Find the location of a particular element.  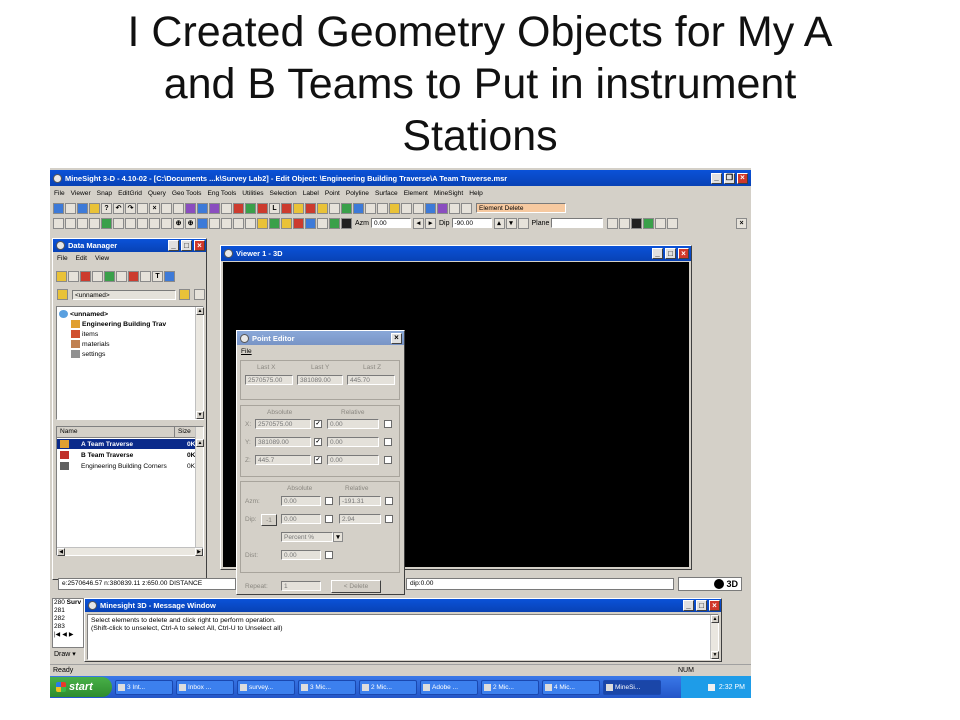

menu-polyline: Polyline is located at coordinates (357, 193).